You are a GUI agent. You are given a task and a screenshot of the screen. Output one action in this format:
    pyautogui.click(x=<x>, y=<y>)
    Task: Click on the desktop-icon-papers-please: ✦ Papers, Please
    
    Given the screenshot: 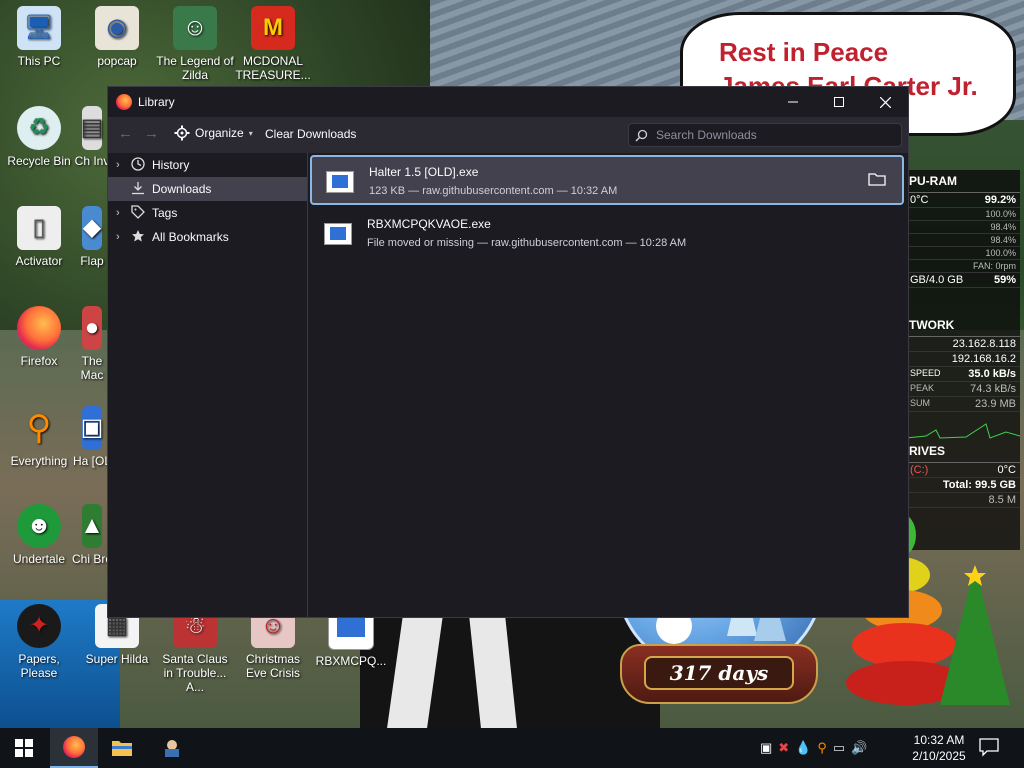 What is the action you would take?
    pyautogui.click(x=39, y=642)
    